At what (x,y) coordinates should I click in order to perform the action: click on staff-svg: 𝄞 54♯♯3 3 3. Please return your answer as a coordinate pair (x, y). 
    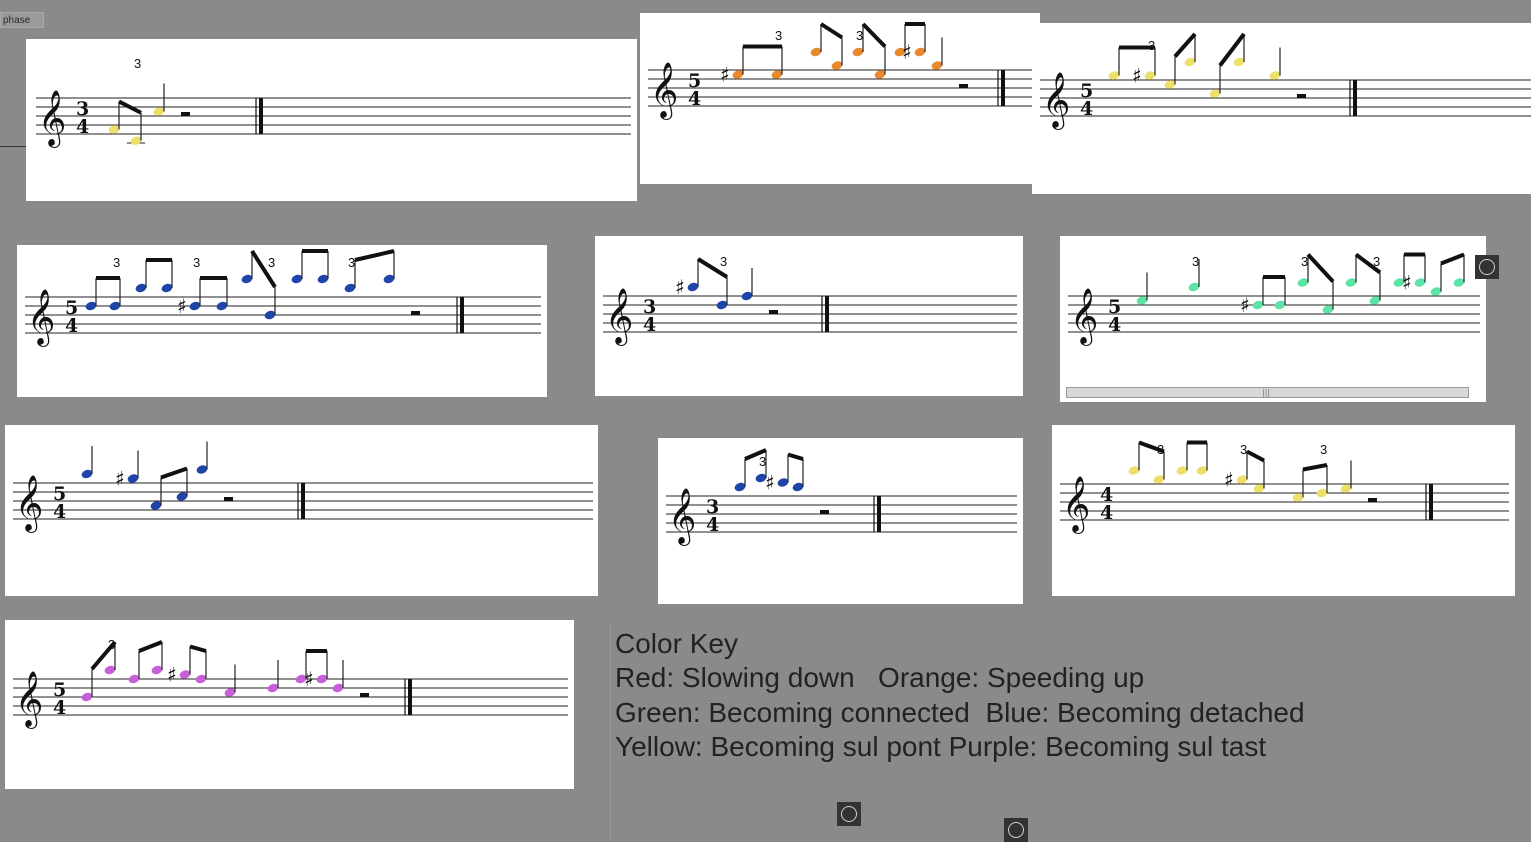
    Looking at the image, I should click on (1274, 299).